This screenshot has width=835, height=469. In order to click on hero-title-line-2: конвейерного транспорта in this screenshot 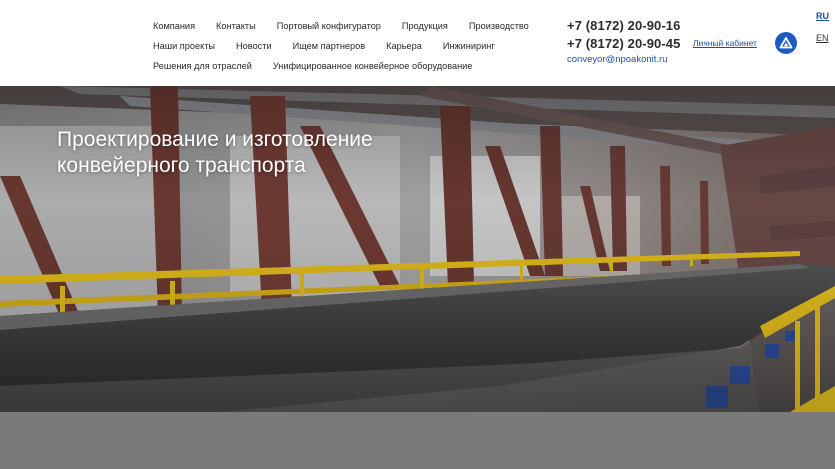, I will do `click(181, 165)`.